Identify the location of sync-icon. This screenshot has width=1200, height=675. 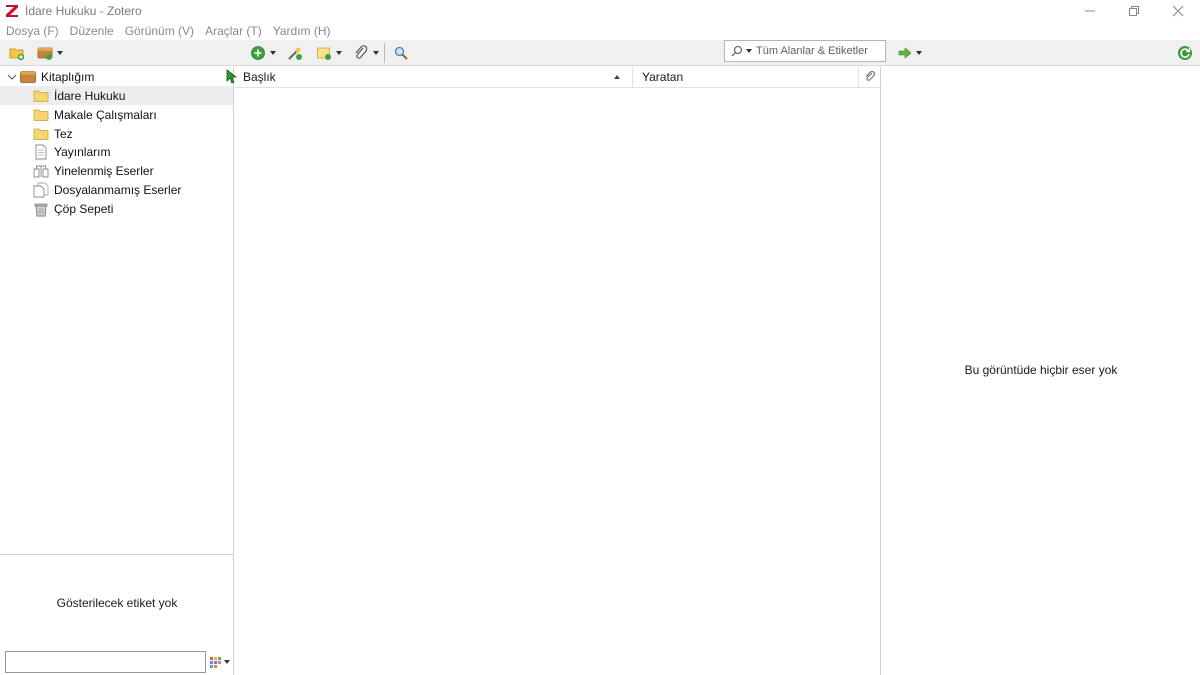
(1185, 53).